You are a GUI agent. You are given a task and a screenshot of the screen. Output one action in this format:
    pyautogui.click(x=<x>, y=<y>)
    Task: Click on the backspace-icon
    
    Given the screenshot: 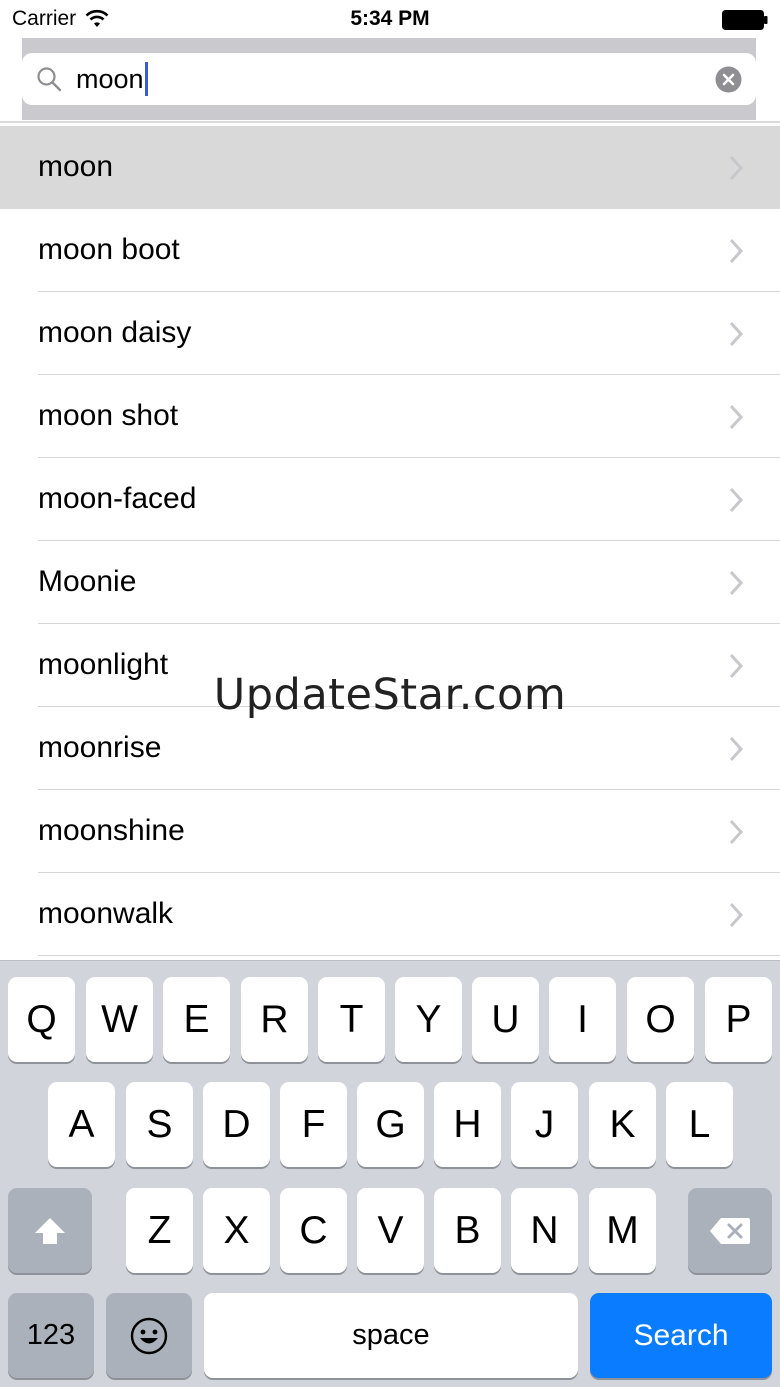 What is the action you would take?
    pyautogui.click(x=730, y=1230)
    